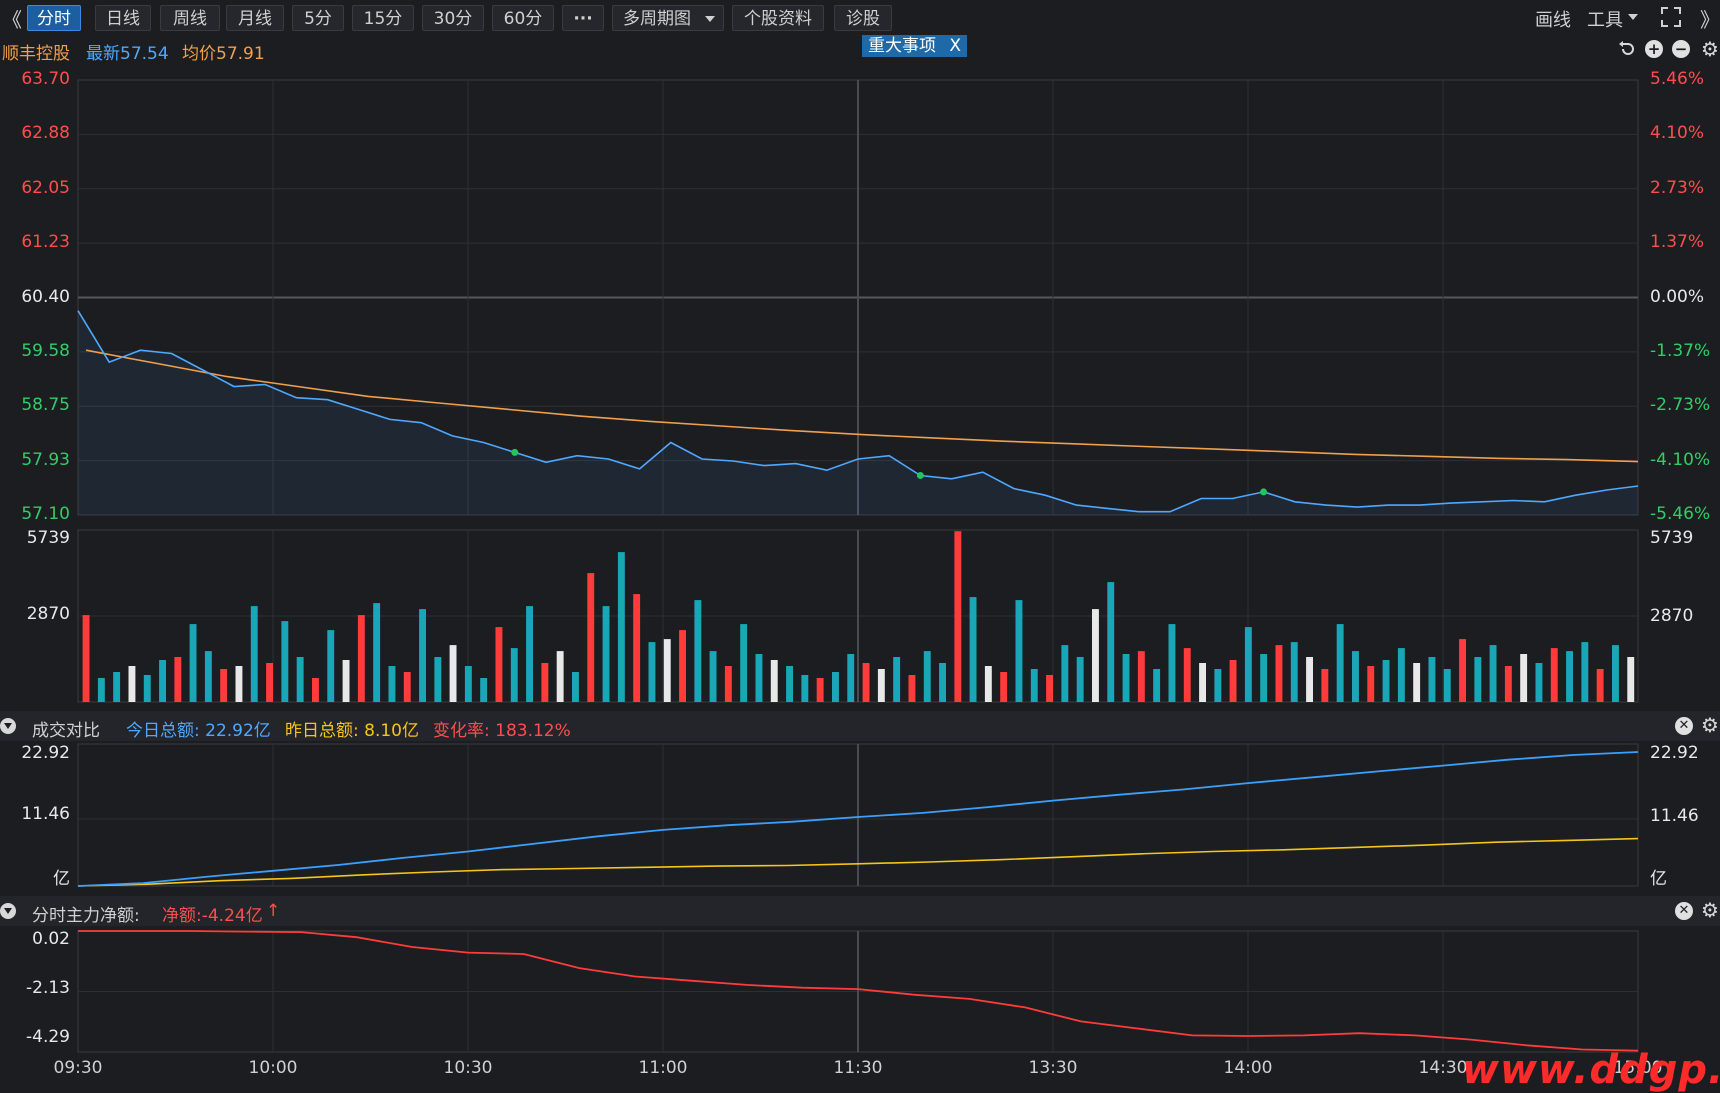 The image size is (1720, 1093). I want to click on watermark: www.ddgp.net, so click(1591, 1070).